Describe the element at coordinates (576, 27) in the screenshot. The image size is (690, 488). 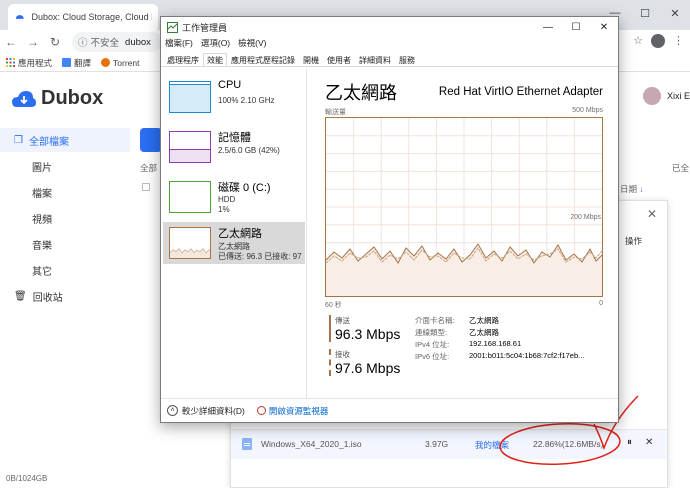
I see `maximize-icon: ☐` at that location.